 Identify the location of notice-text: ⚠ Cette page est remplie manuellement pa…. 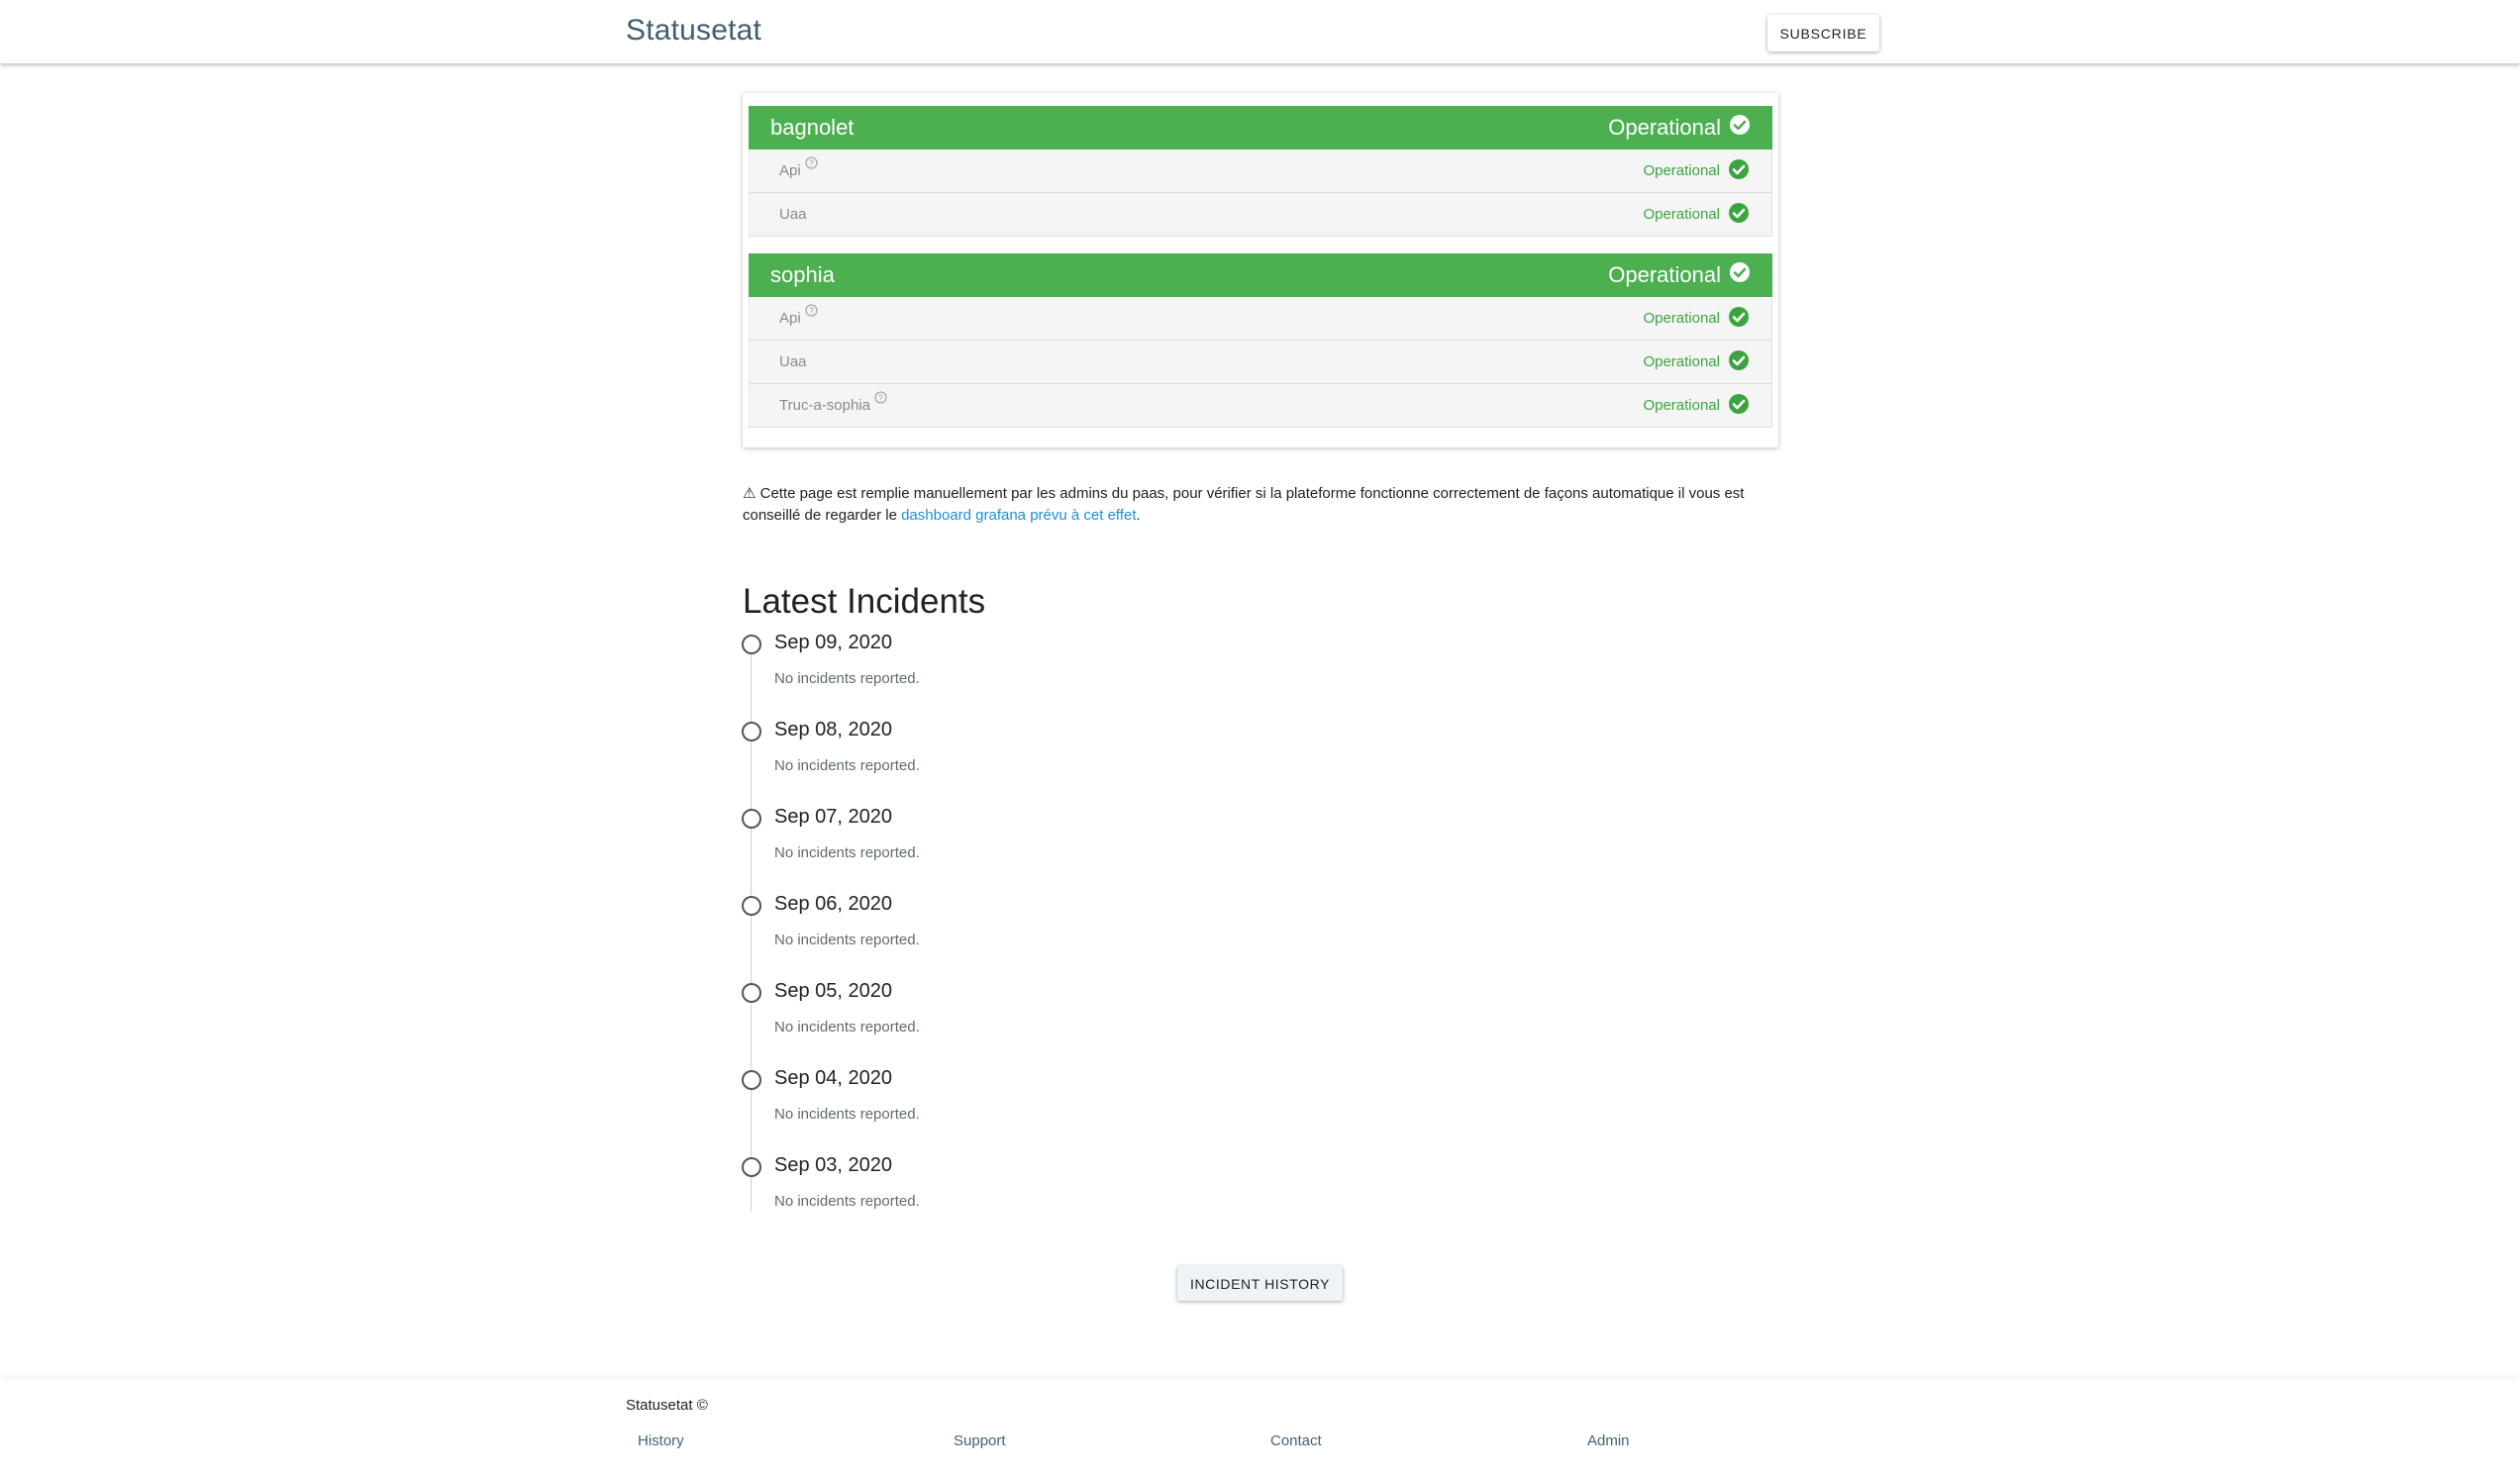
(1244, 505).